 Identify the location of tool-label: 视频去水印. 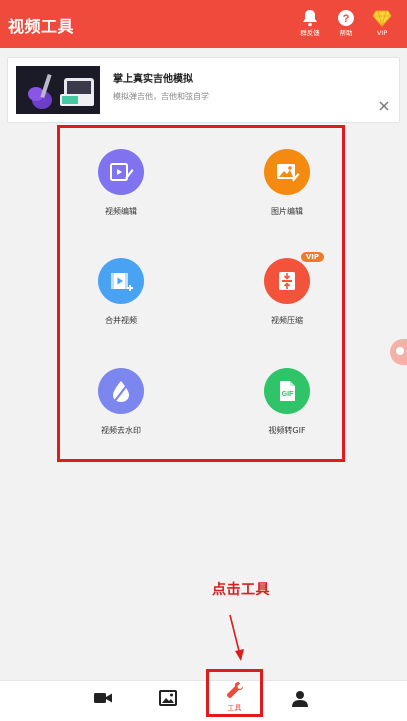
(121, 430).